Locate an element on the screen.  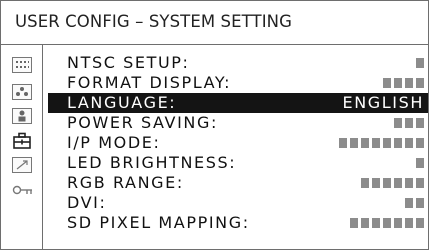
toolbox-icon is located at coordinates (22, 141).